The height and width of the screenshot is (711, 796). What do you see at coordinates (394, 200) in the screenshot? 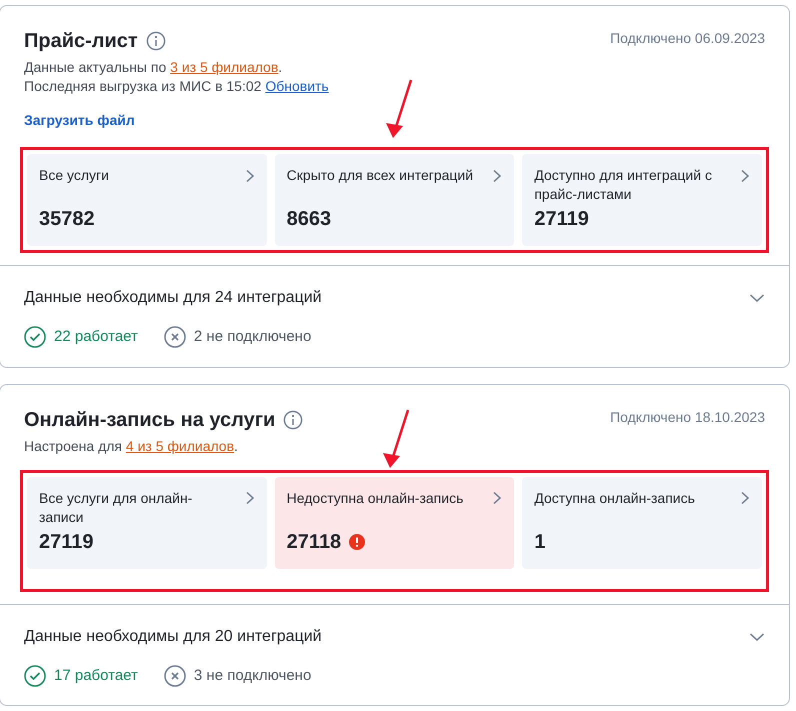
I see `stat-tile: Скрыто для всех интеграций 8663` at bounding box center [394, 200].